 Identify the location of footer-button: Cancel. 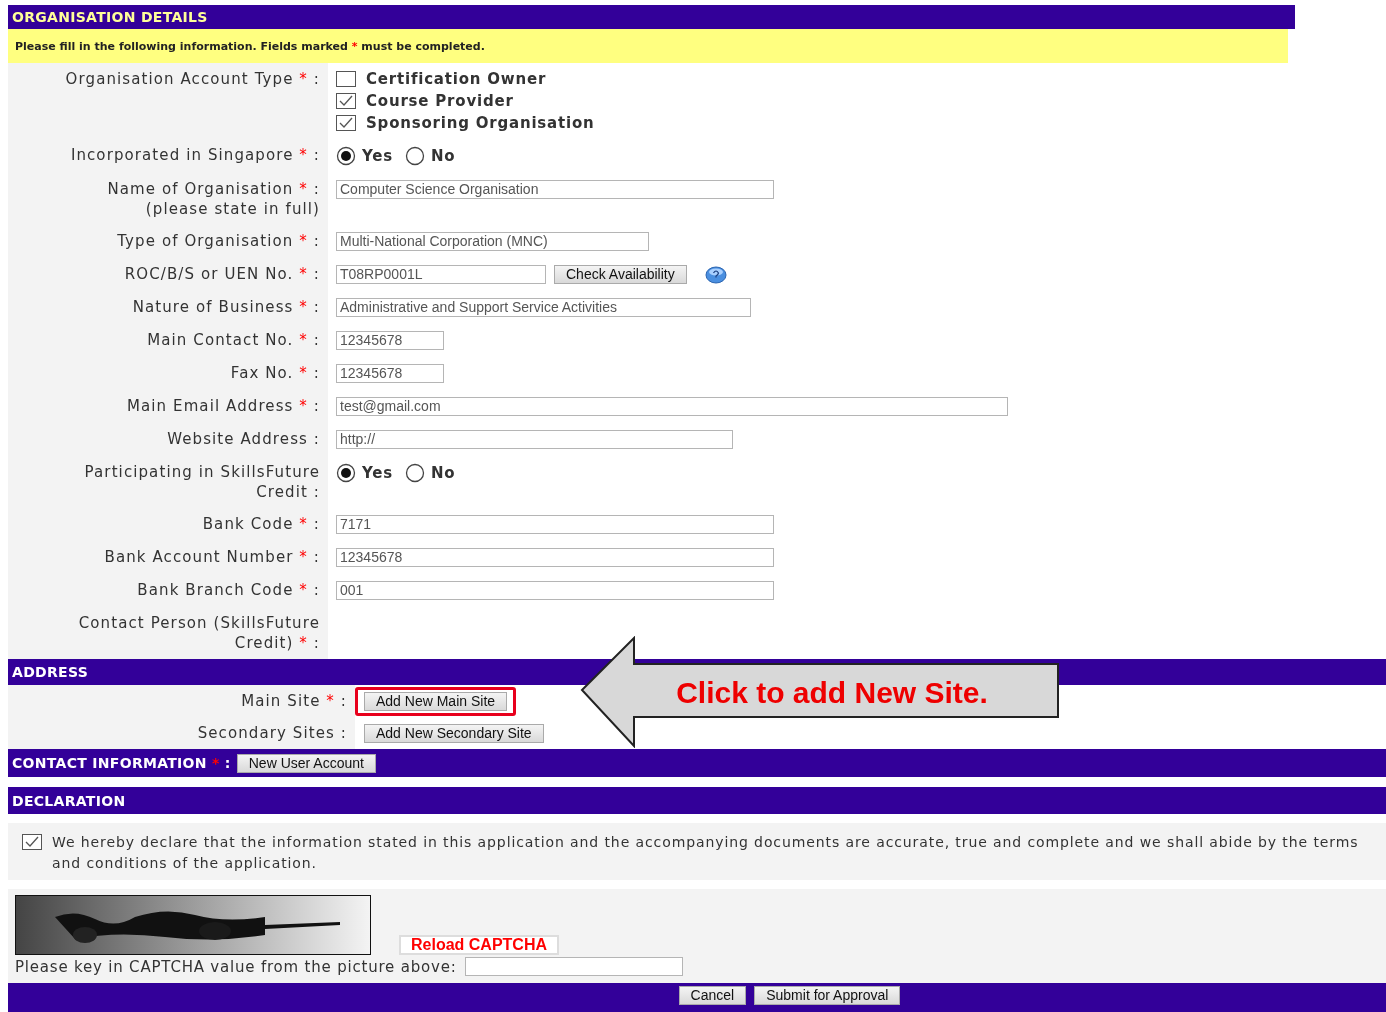
(712, 995).